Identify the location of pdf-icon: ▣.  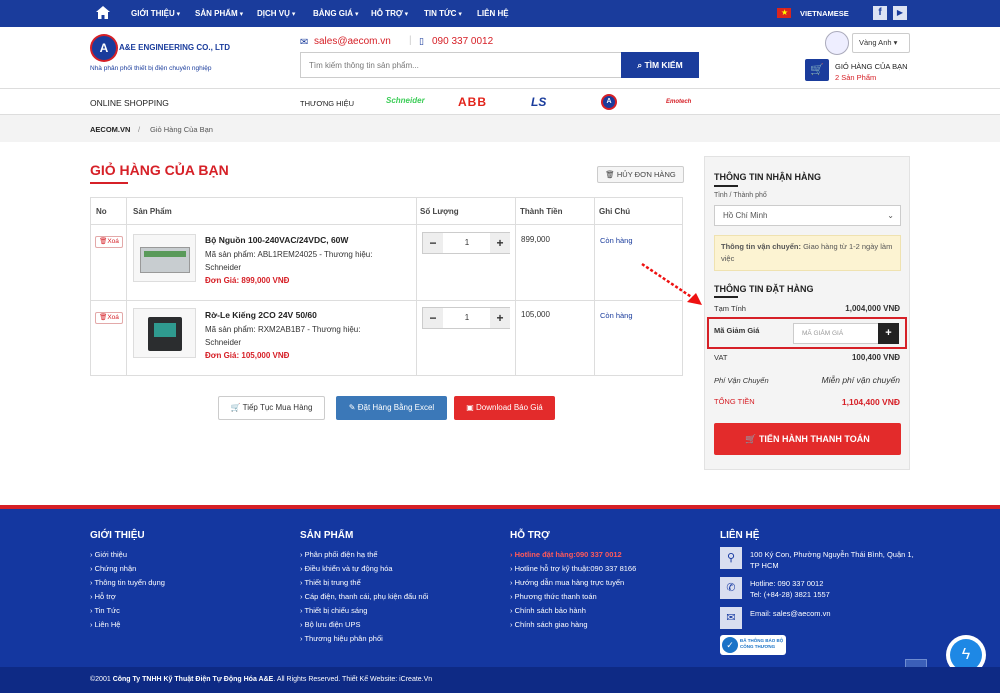
(471, 407).